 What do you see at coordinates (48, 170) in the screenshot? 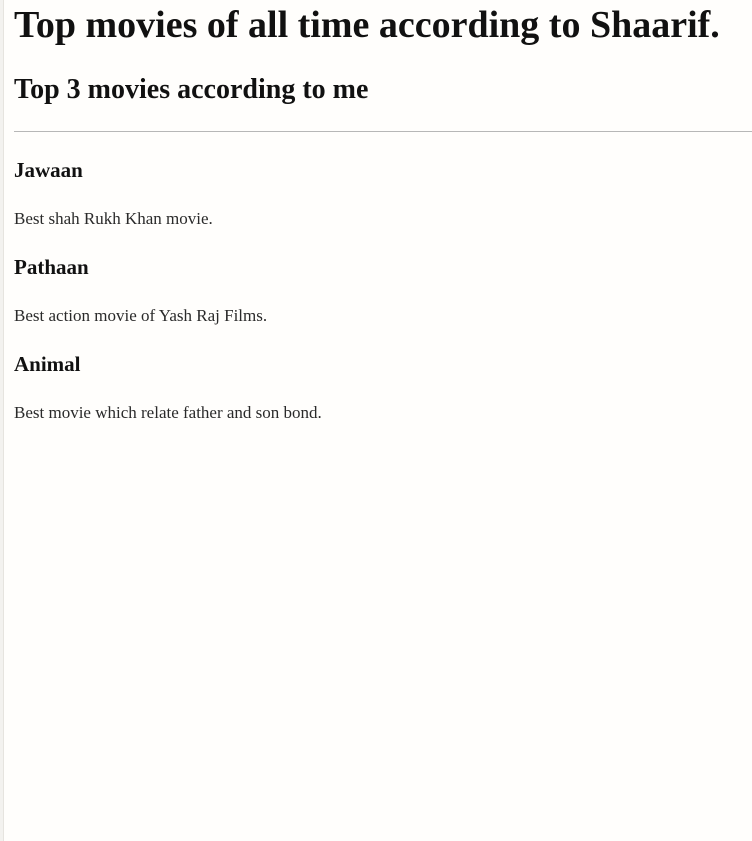
I see `movie-title-jawaan: Jawaan` at bounding box center [48, 170].